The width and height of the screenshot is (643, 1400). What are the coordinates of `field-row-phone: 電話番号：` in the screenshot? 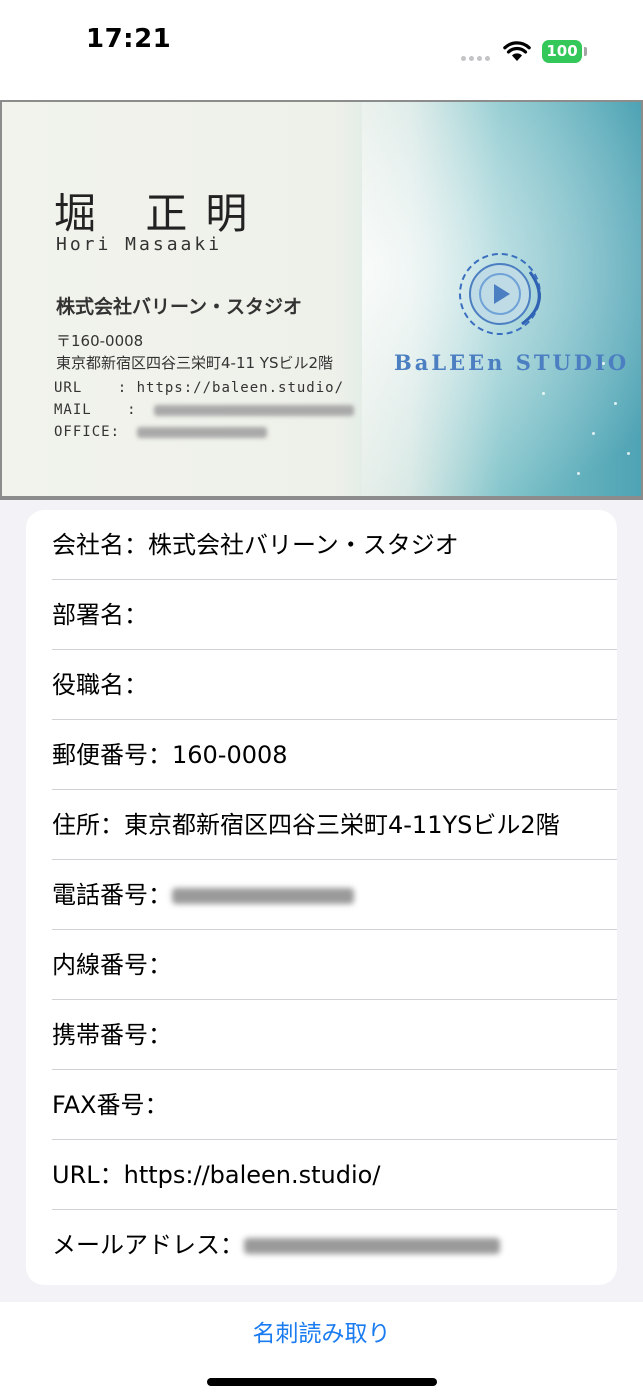 It's located at (334, 895).